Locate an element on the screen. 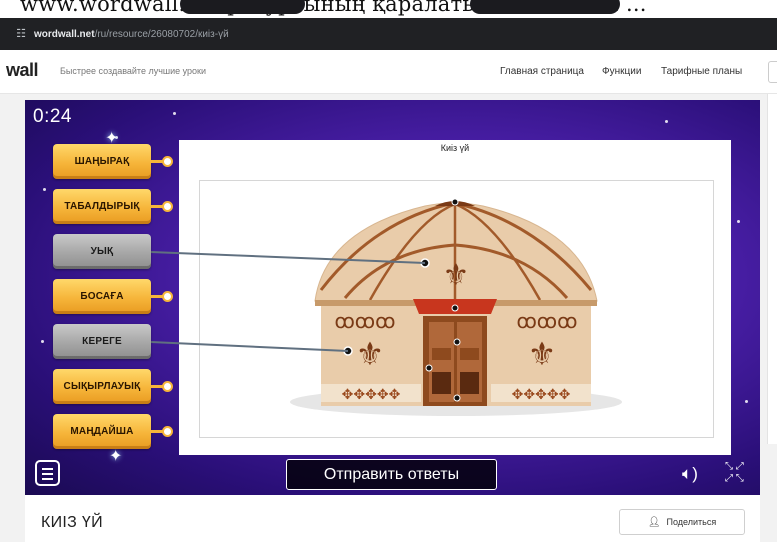 This screenshot has height=542, width=777. image-title: Киіз үй is located at coordinates (455, 148).